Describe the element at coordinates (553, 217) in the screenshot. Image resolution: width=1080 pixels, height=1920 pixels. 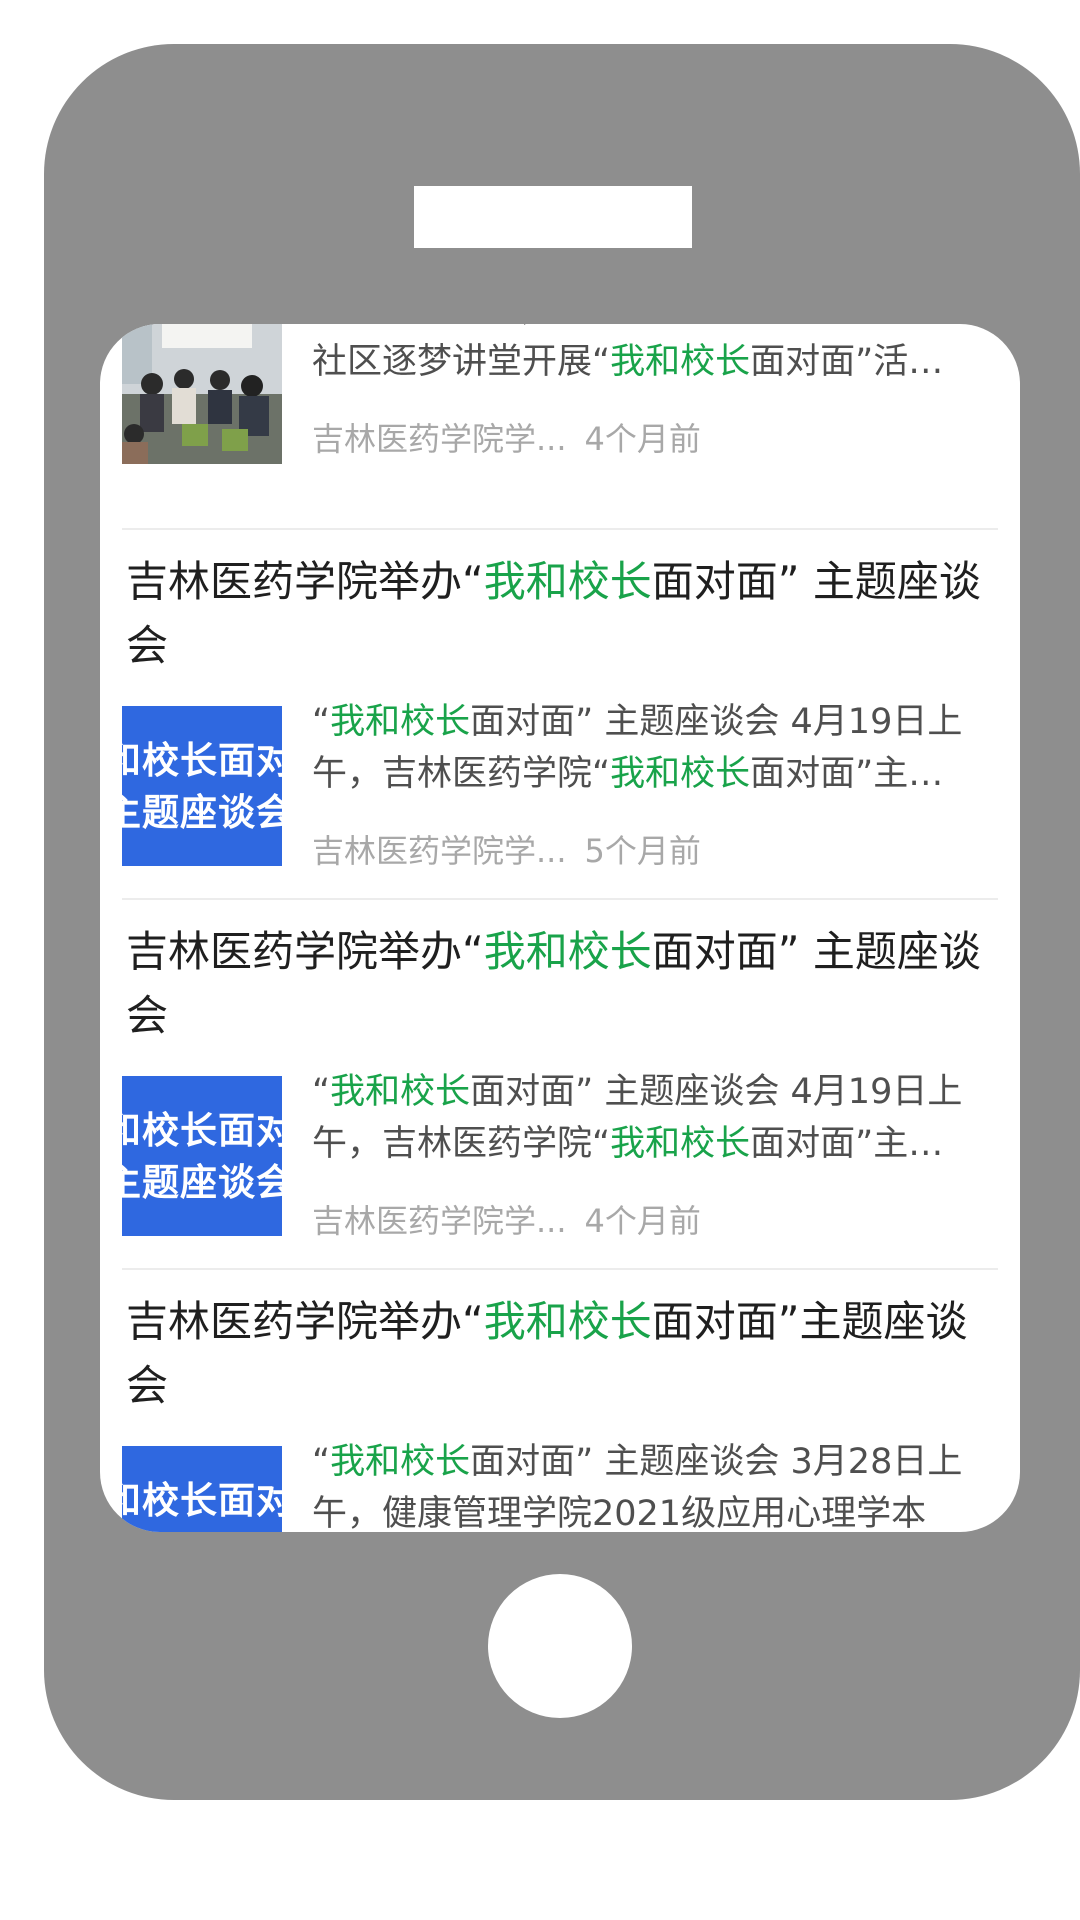
I see `speaker-bar` at that location.